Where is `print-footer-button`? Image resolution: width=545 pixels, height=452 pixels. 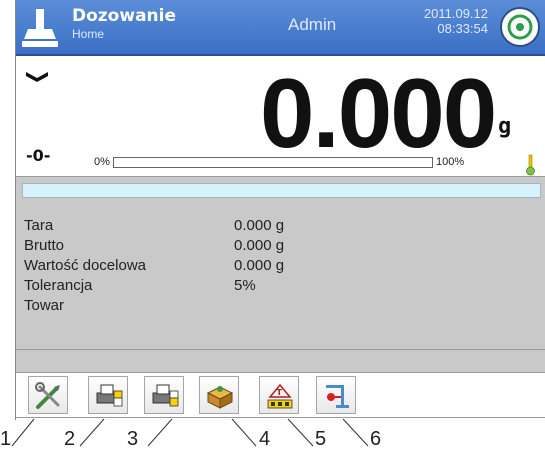
print-footer-button is located at coordinates (164, 395).